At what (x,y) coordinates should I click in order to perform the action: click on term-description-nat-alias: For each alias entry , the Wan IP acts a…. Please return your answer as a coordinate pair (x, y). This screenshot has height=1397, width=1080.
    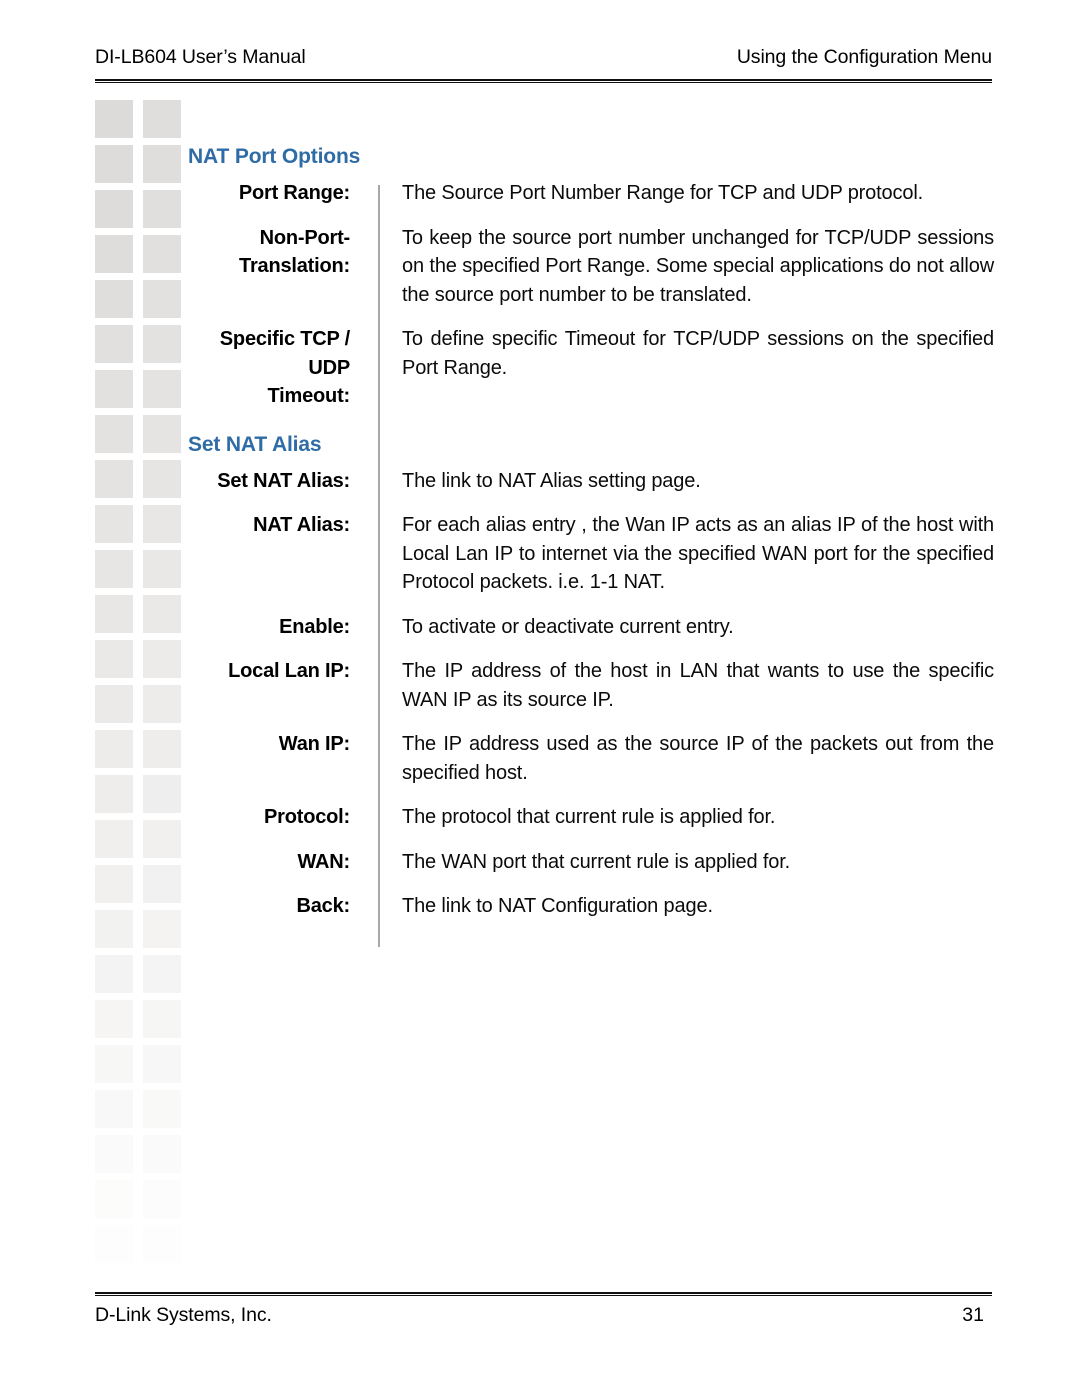
    Looking at the image, I should click on (698, 554).